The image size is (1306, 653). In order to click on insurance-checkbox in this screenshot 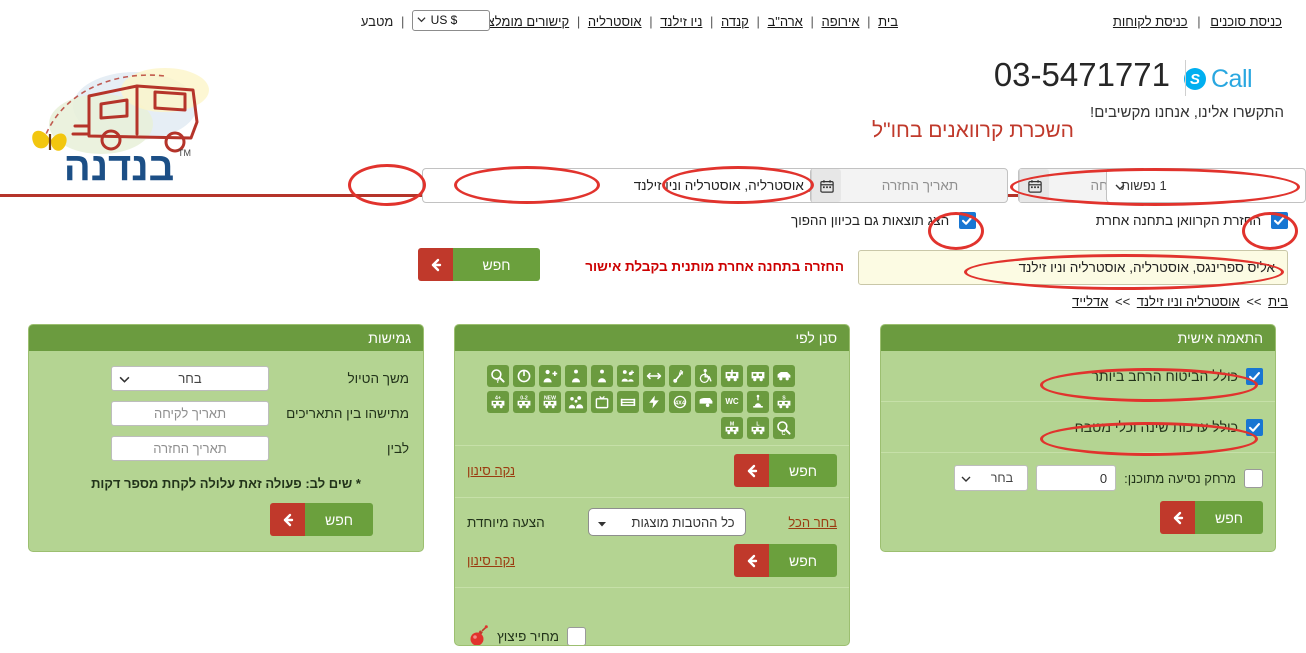, I will do `click(1254, 376)`.